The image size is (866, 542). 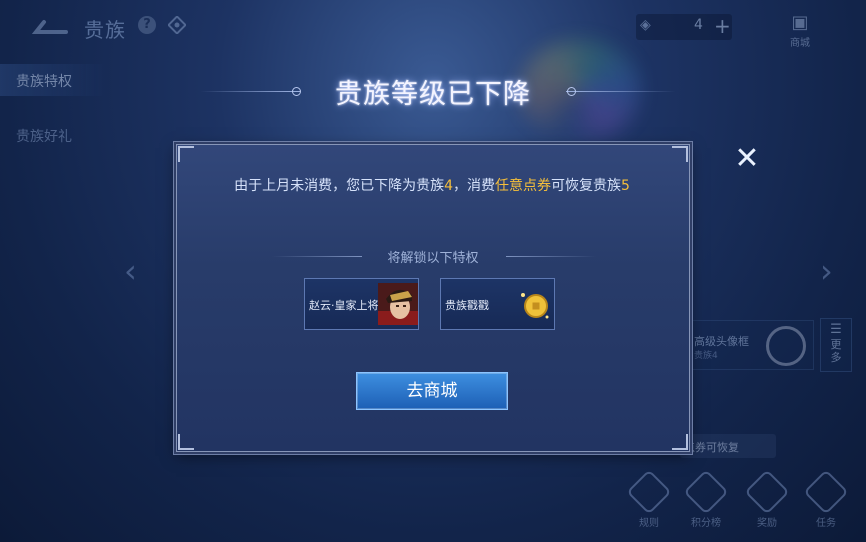 What do you see at coordinates (826, 523) in the screenshot?
I see `nav-label: 任务` at bounding box center [826, 523].